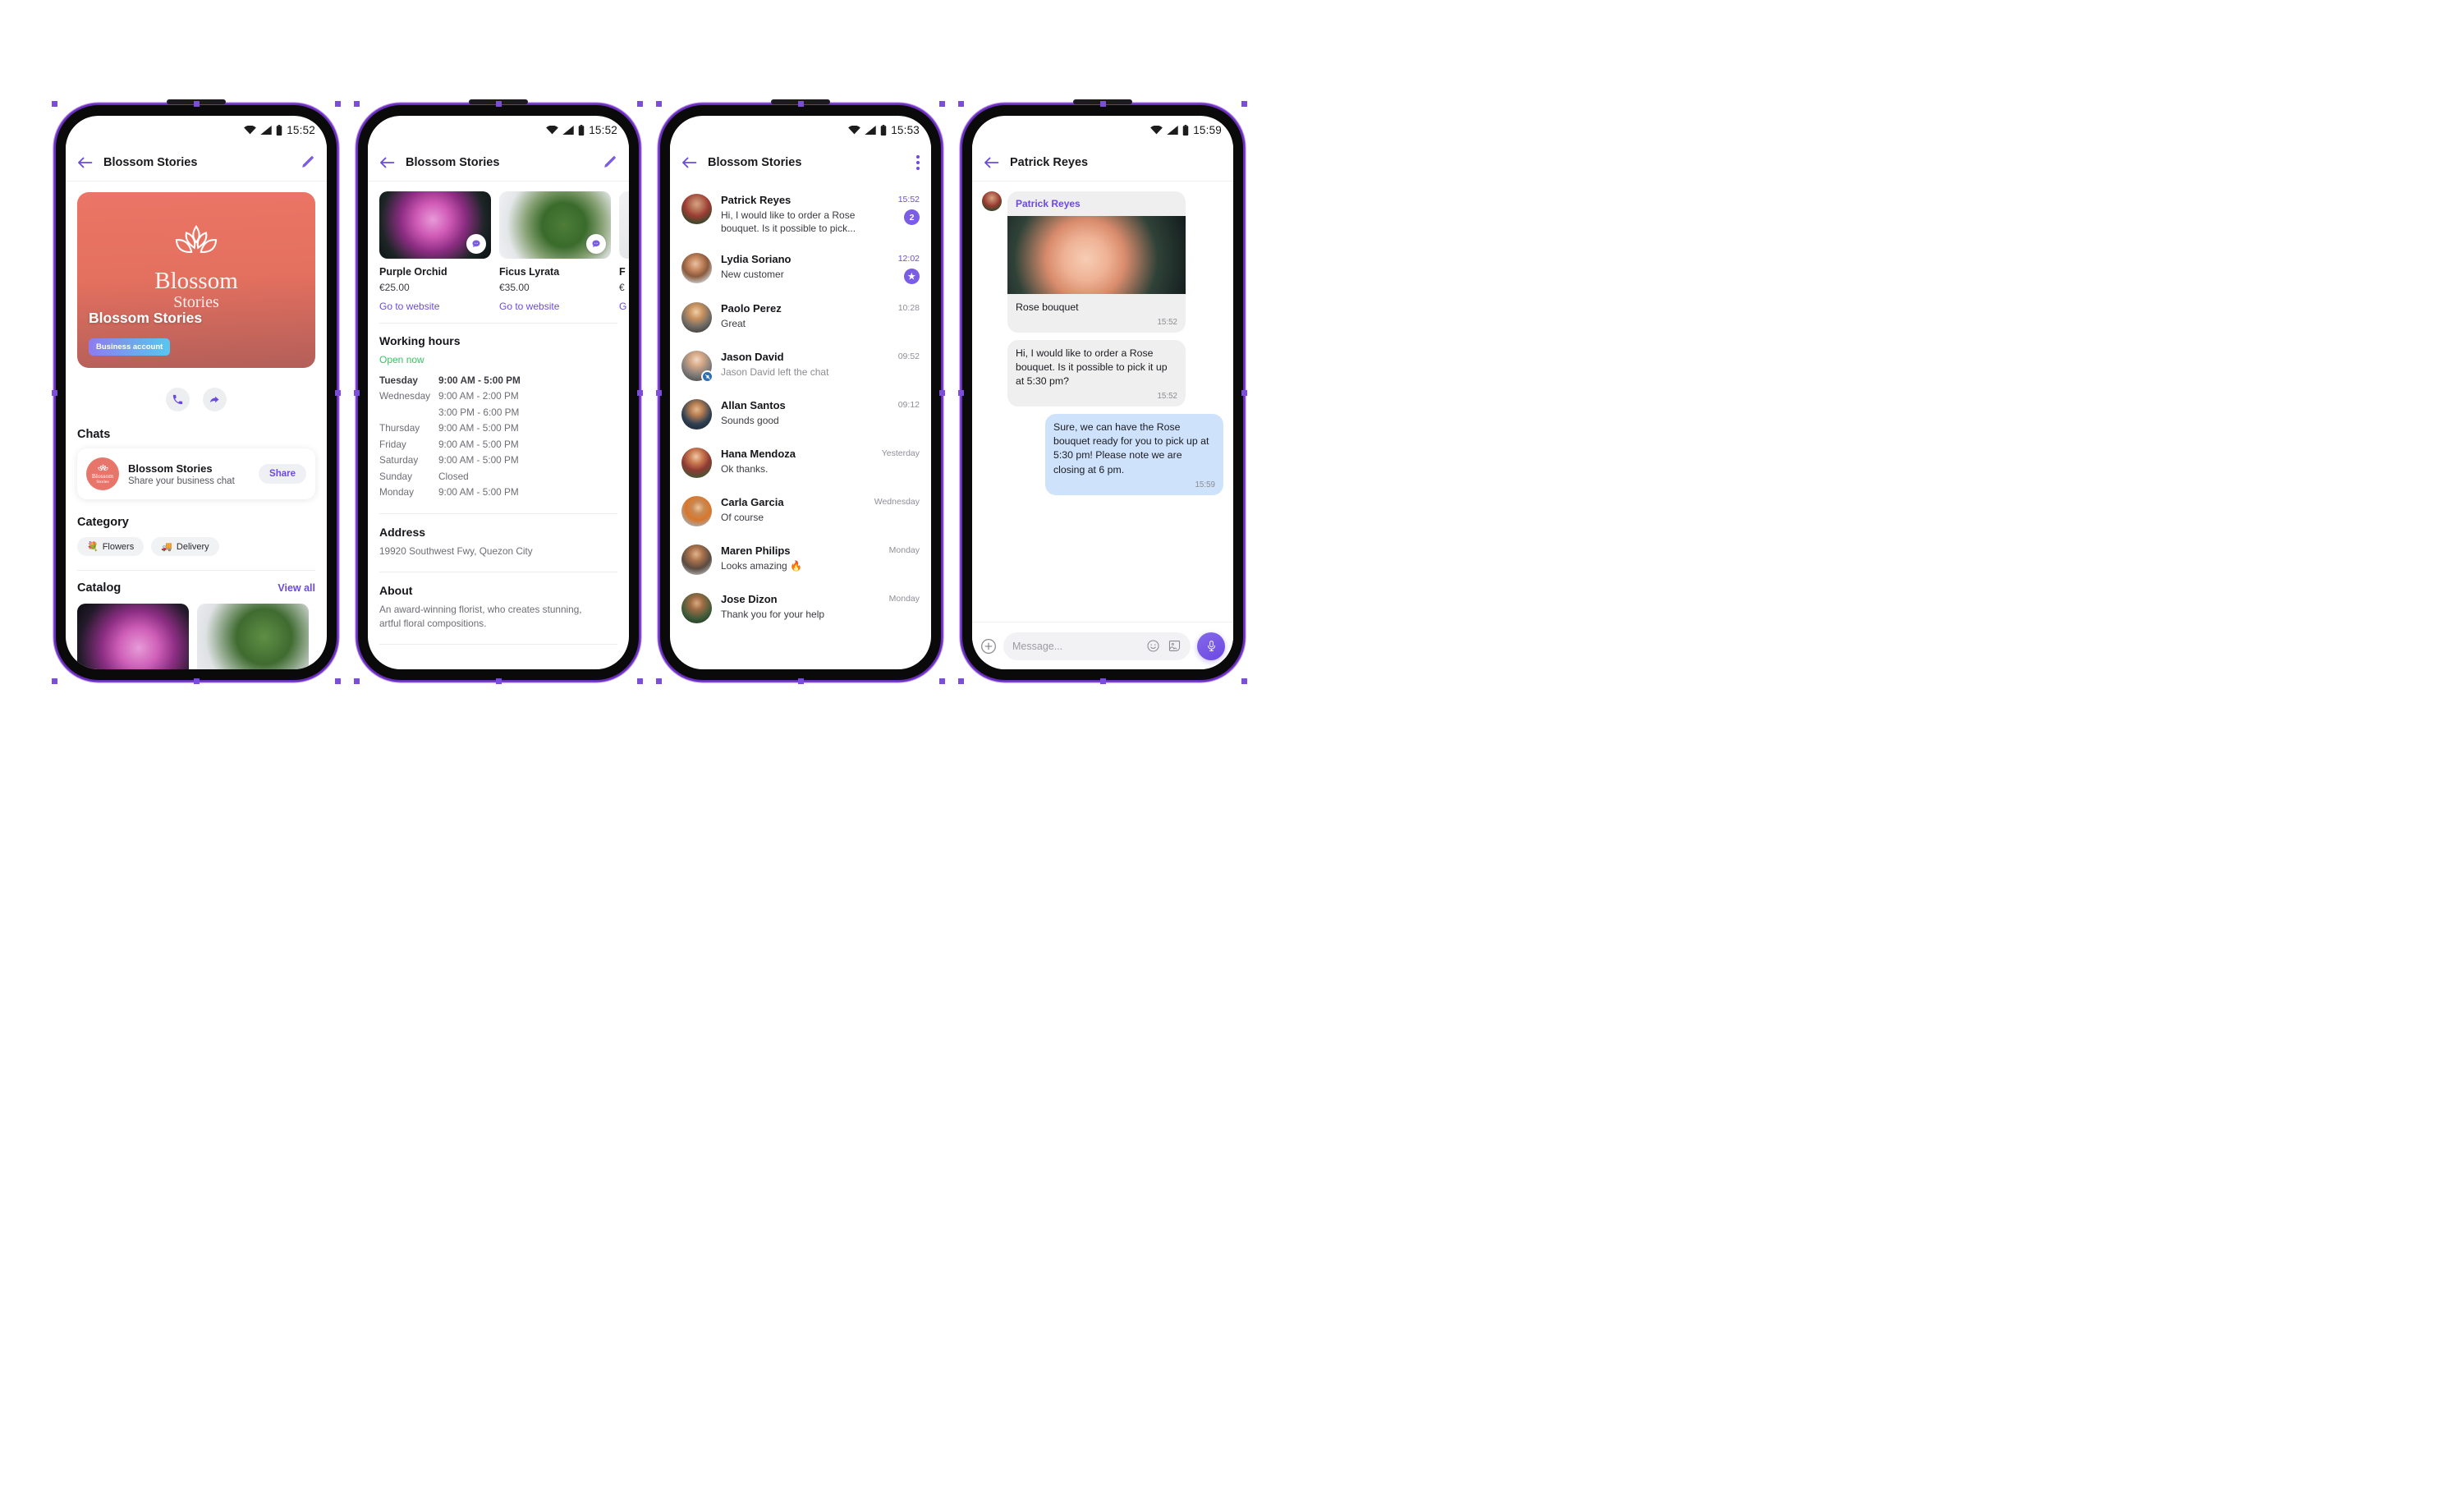 The width and height of the screenshot is (2464, 1507). I want to click on contact-name: Carla Garcia, so click(753, 502).